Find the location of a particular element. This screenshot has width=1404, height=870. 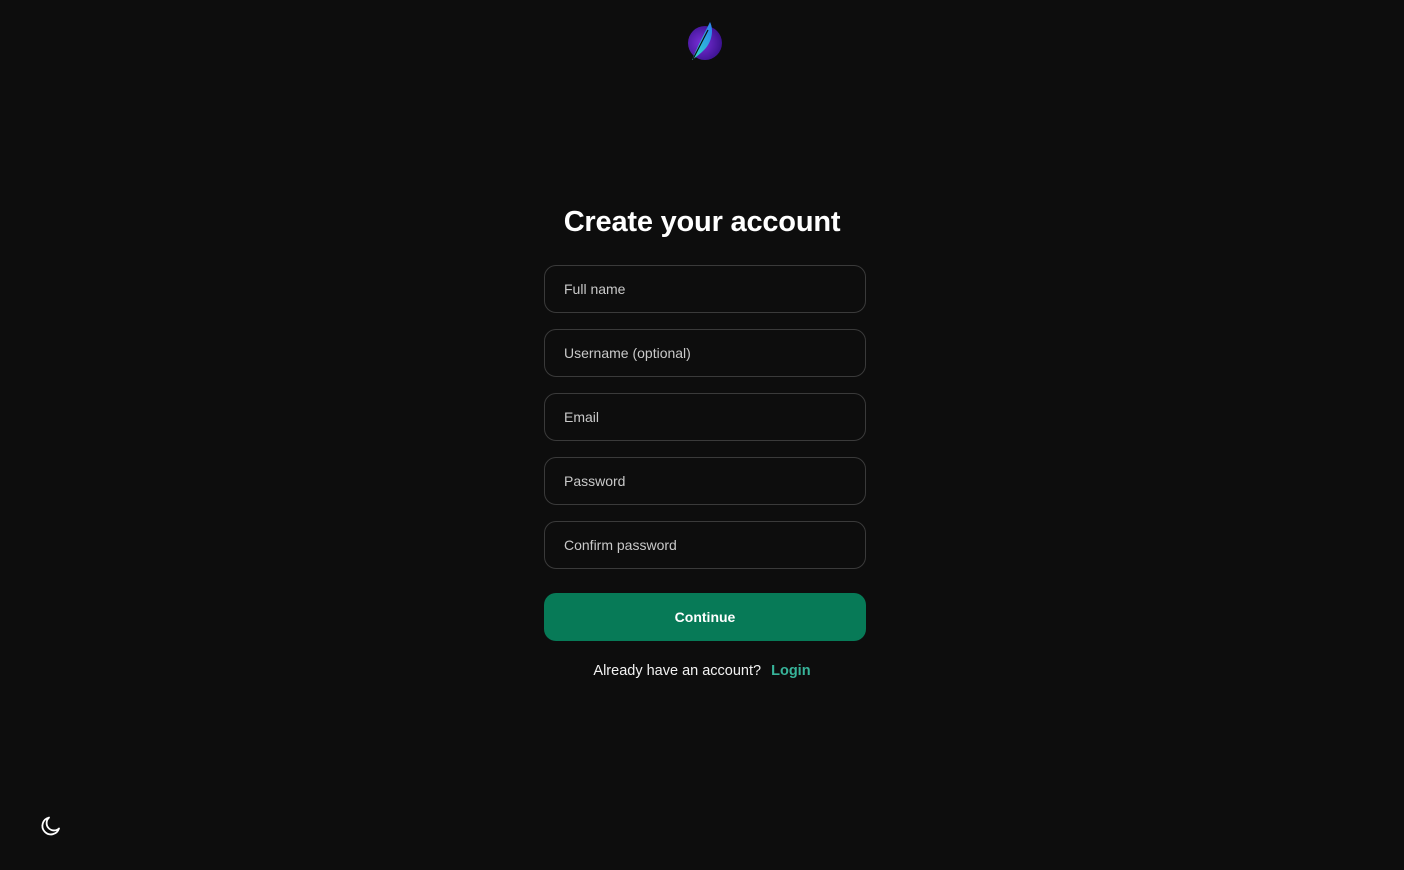

signup-form: Continue is located at coordinates (705, 453).